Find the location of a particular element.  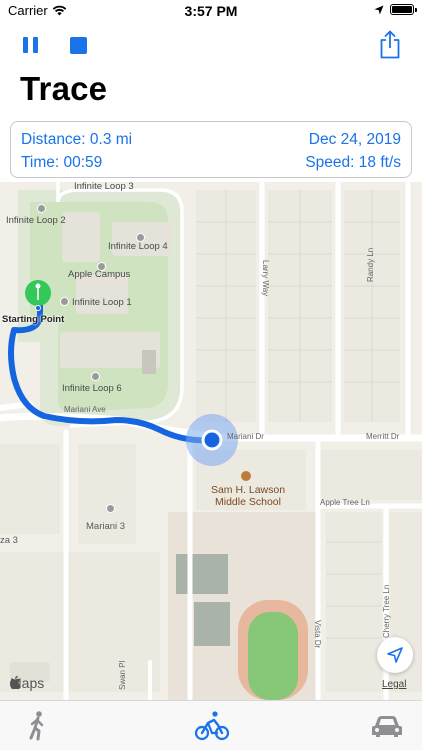

walk-icon is located at coordinates (36, 726).